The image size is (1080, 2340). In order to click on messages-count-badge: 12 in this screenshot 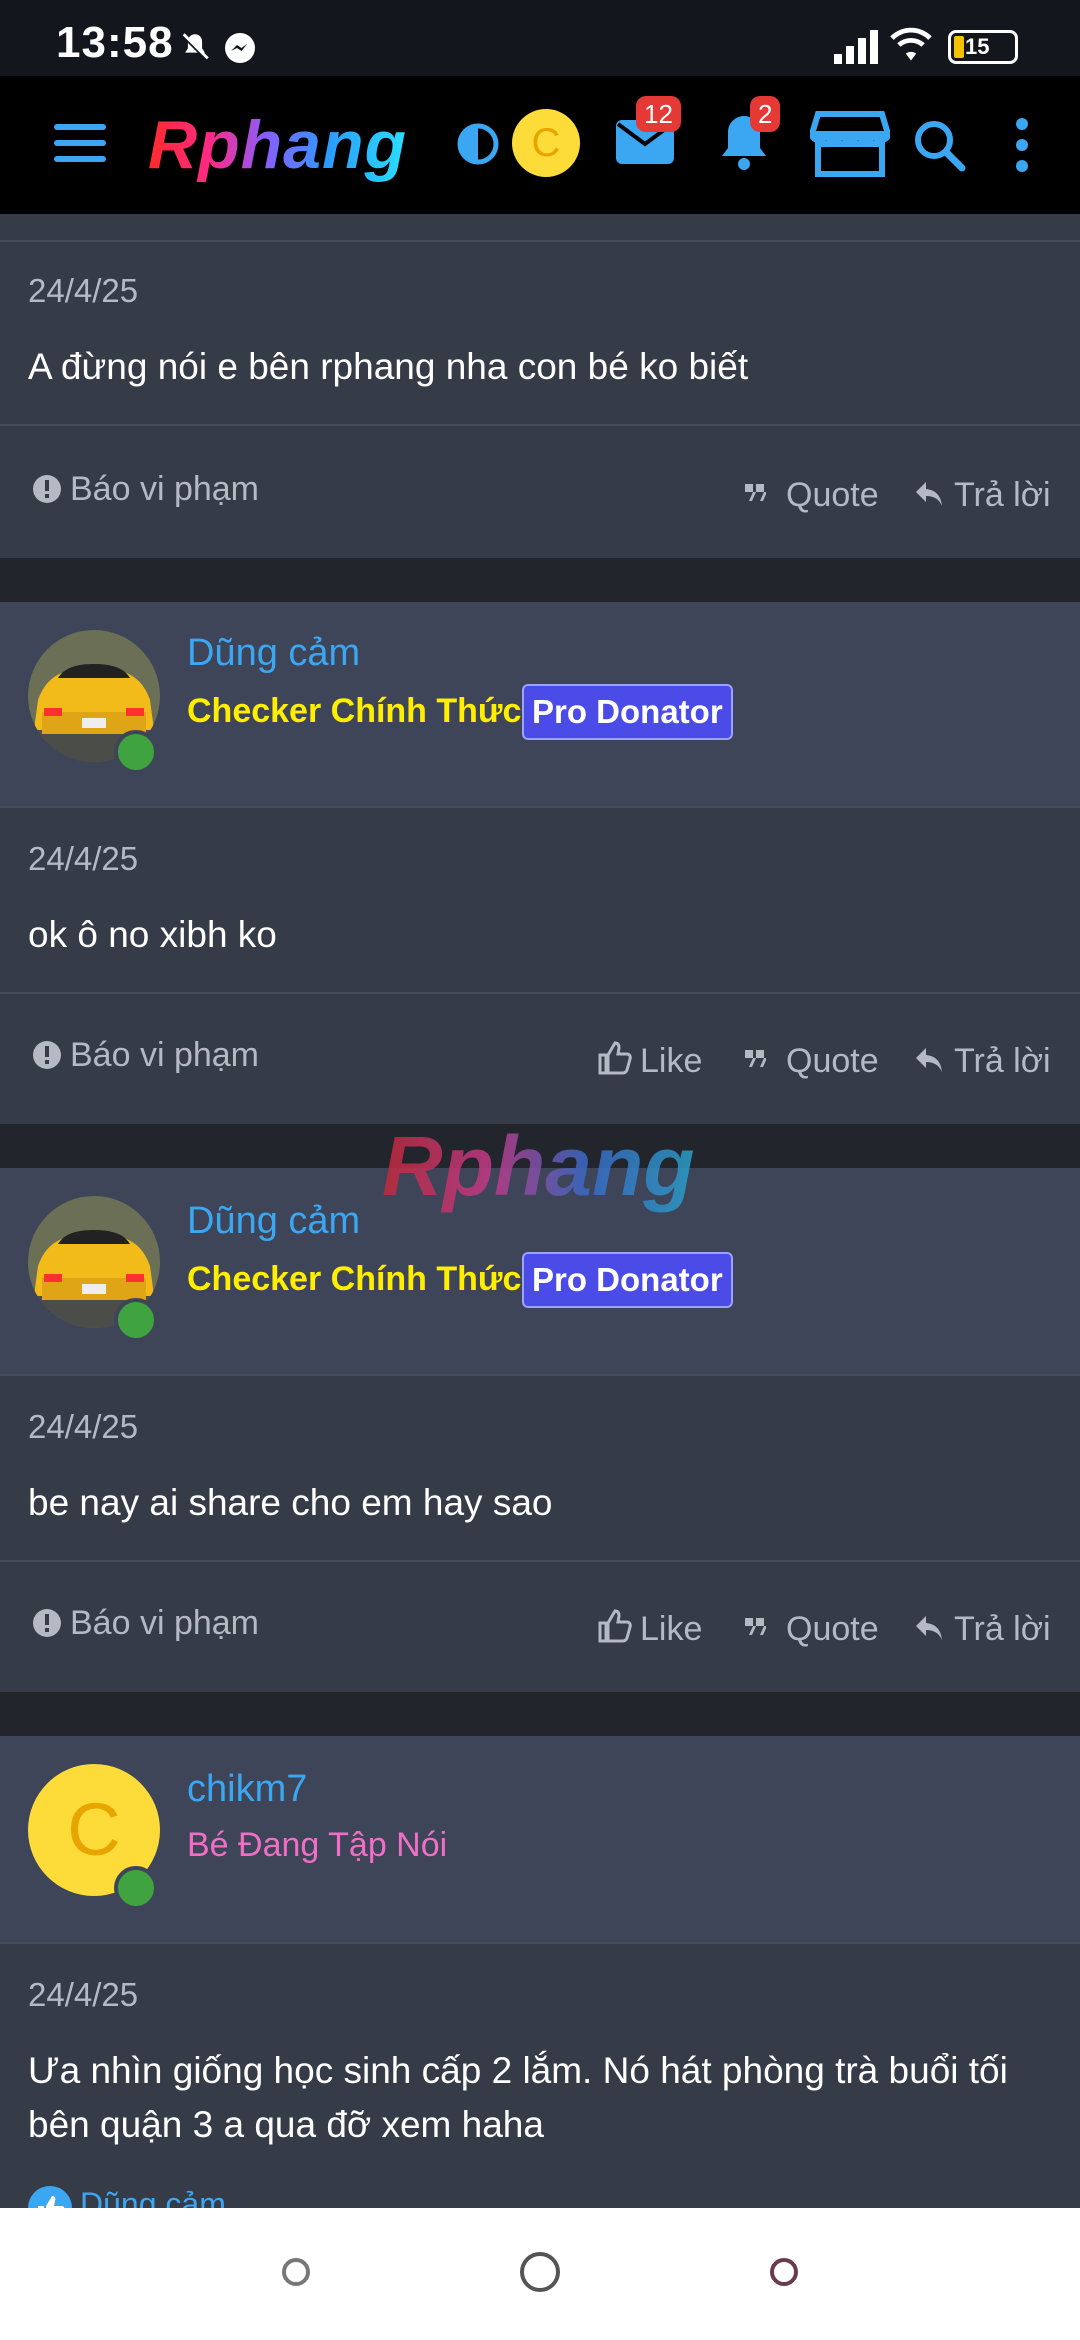, I will do `click(658, 114)`.